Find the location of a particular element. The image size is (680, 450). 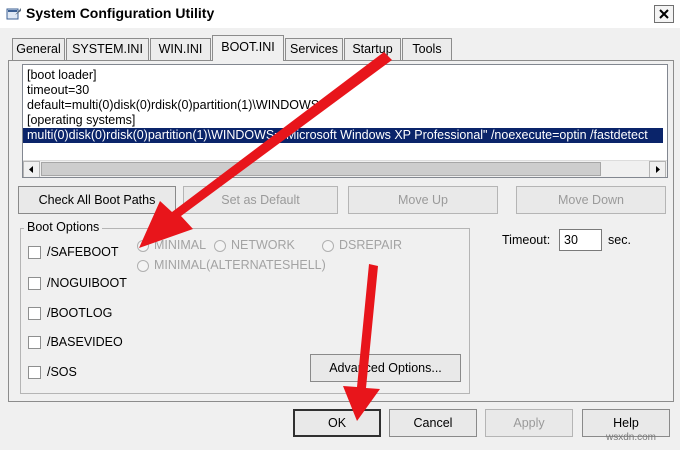

check-all-boot-paths-button: Check All Boot Paths is located at coordinates (97, 200).